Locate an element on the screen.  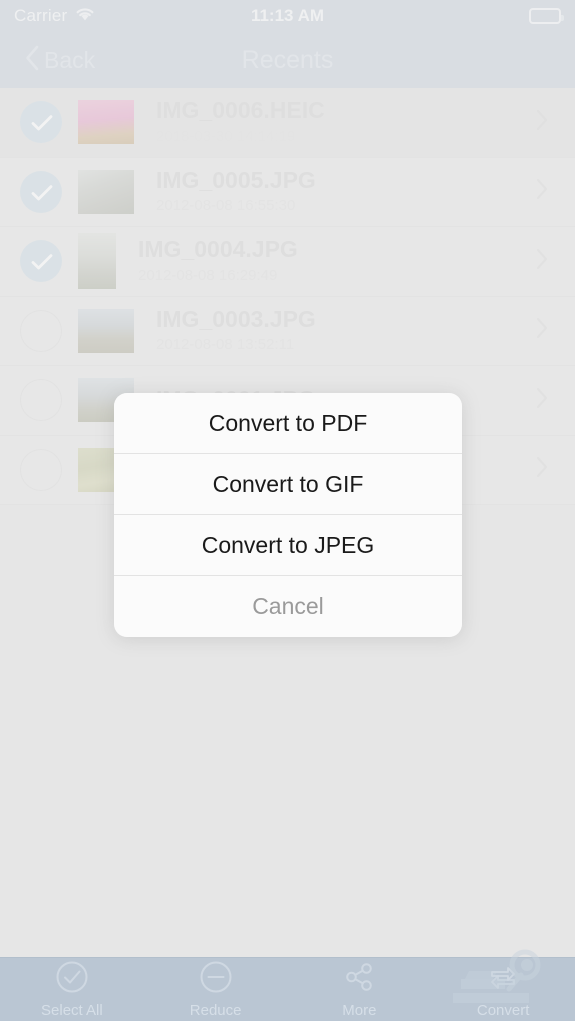
action-sheet-item-convert-to-pdf: Convert to PDF is located at coordinates (288, 423).